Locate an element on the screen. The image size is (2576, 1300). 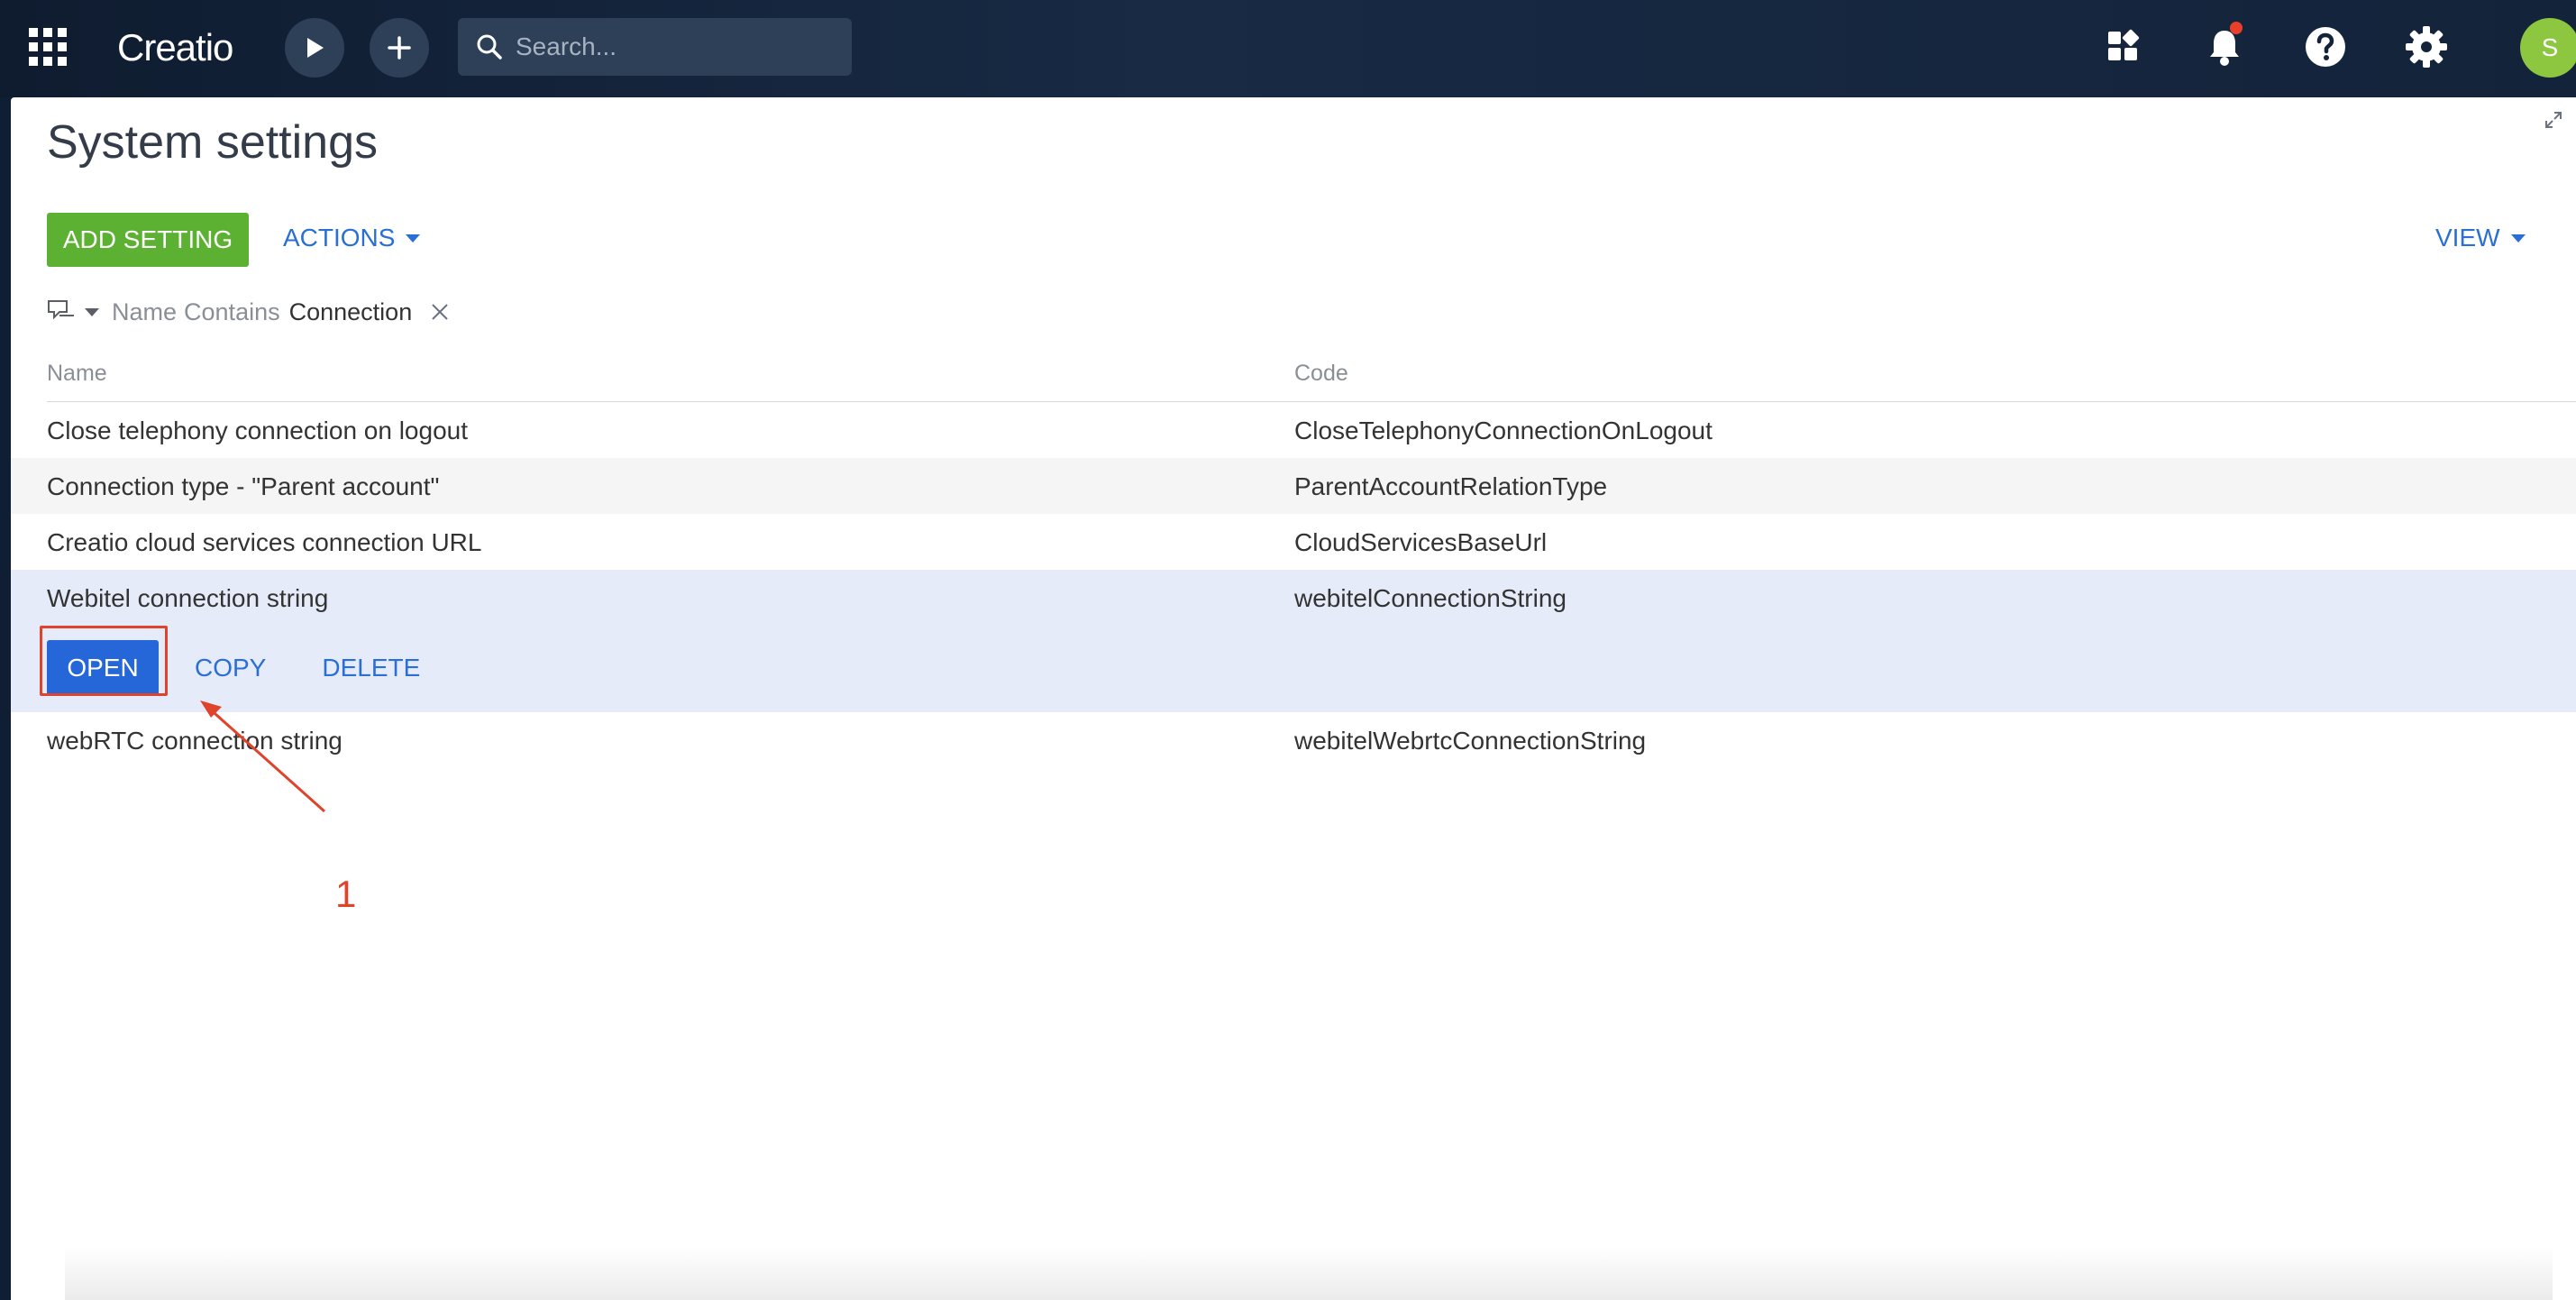
filter-bar: Name Contains Connection is located at coordinates (249, 312).